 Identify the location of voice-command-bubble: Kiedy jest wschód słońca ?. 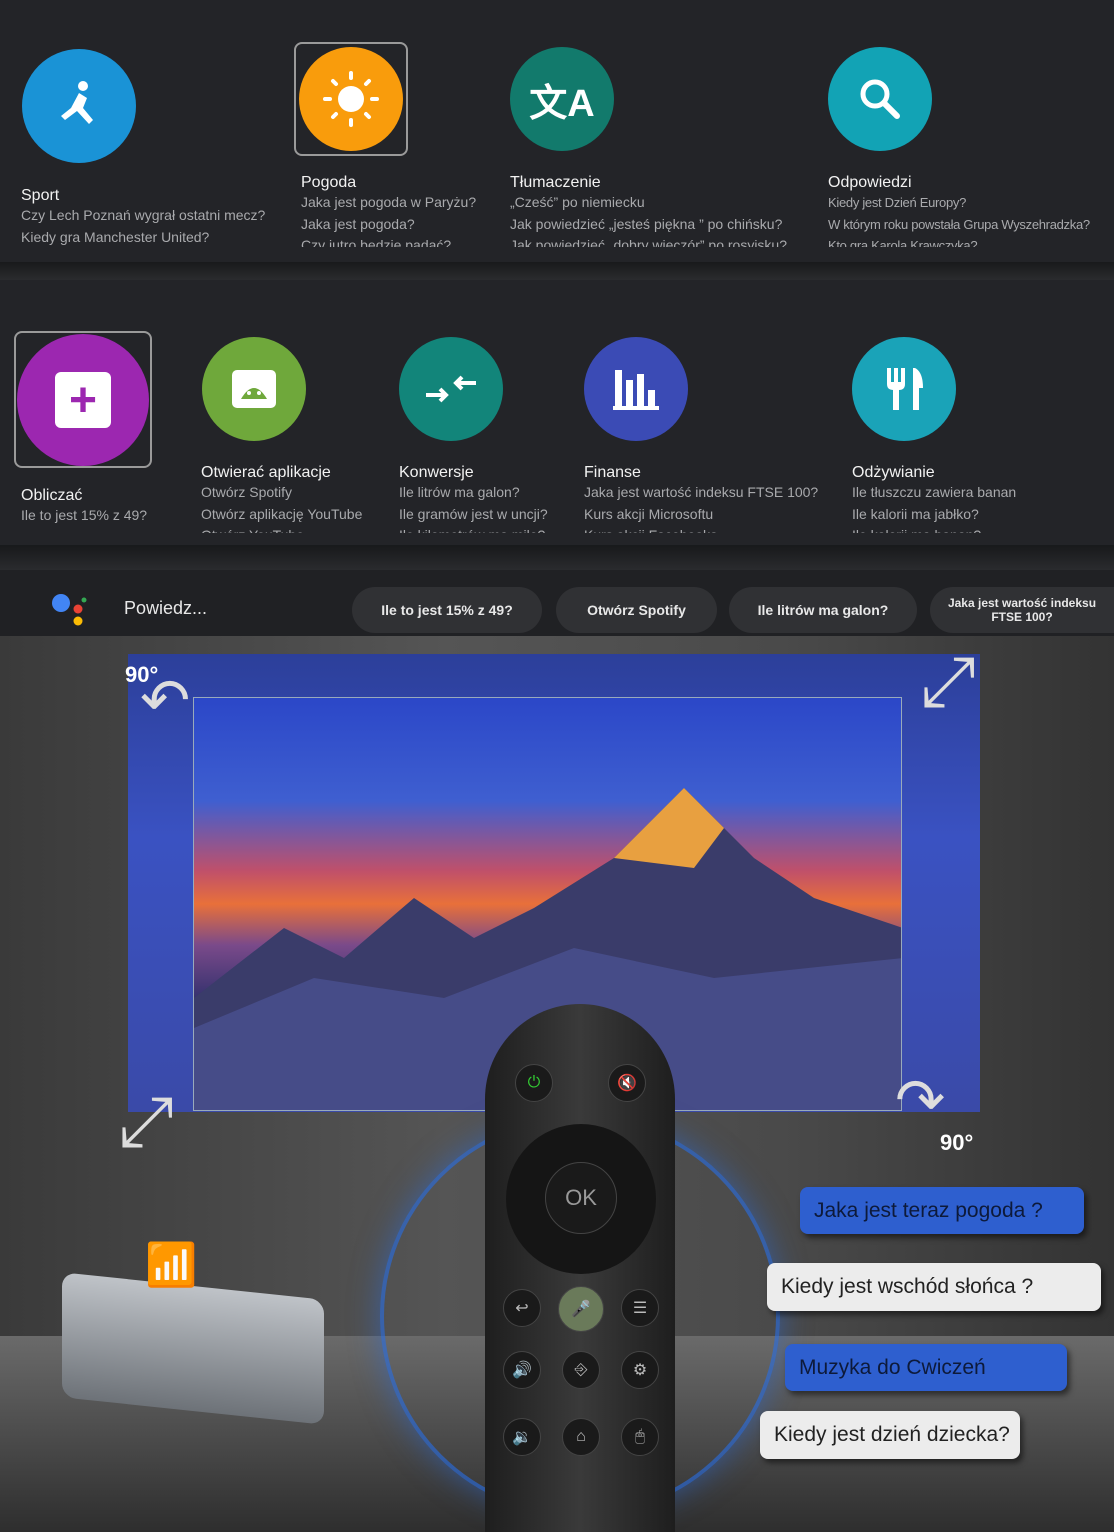
(934, 1287).